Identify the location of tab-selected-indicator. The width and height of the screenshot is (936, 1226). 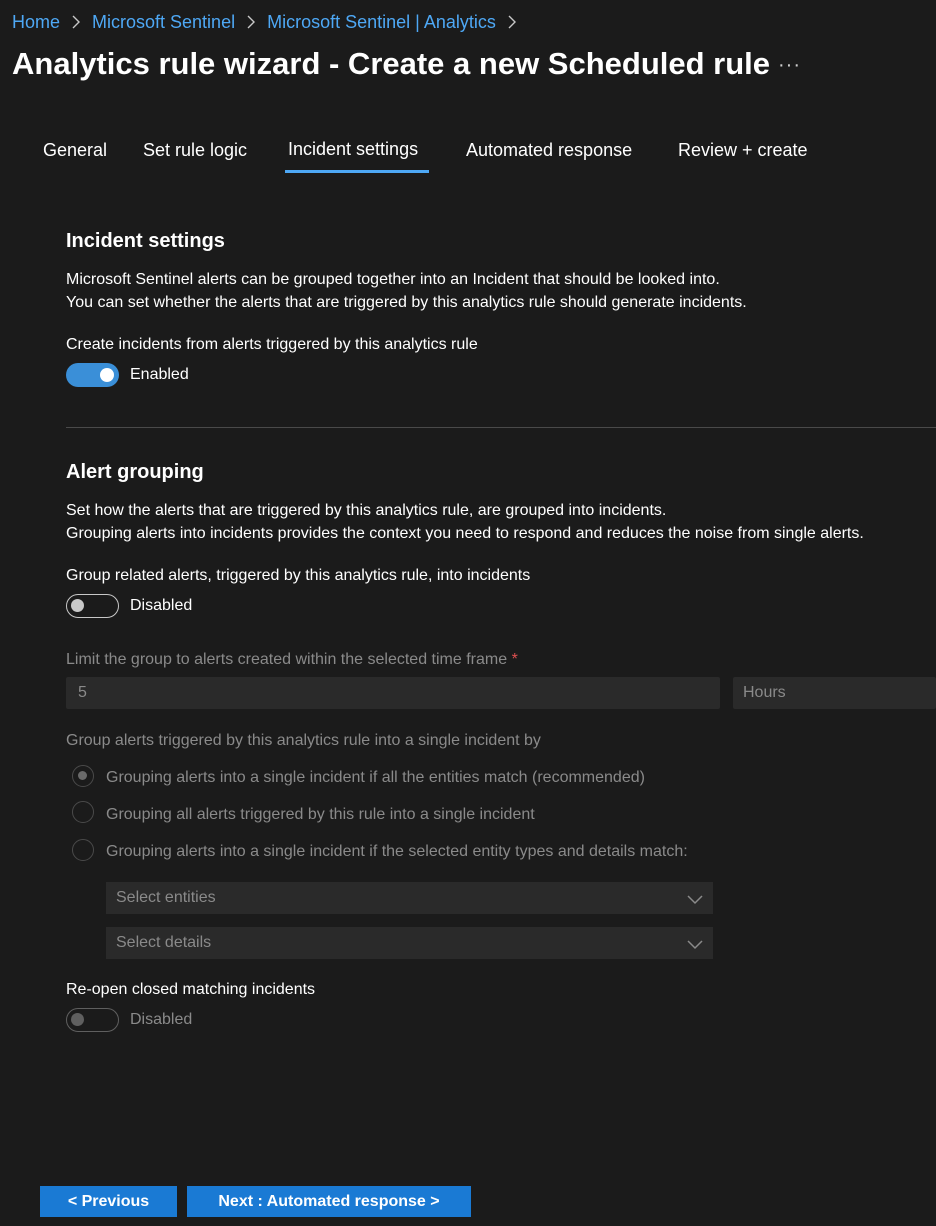
(357, 171).